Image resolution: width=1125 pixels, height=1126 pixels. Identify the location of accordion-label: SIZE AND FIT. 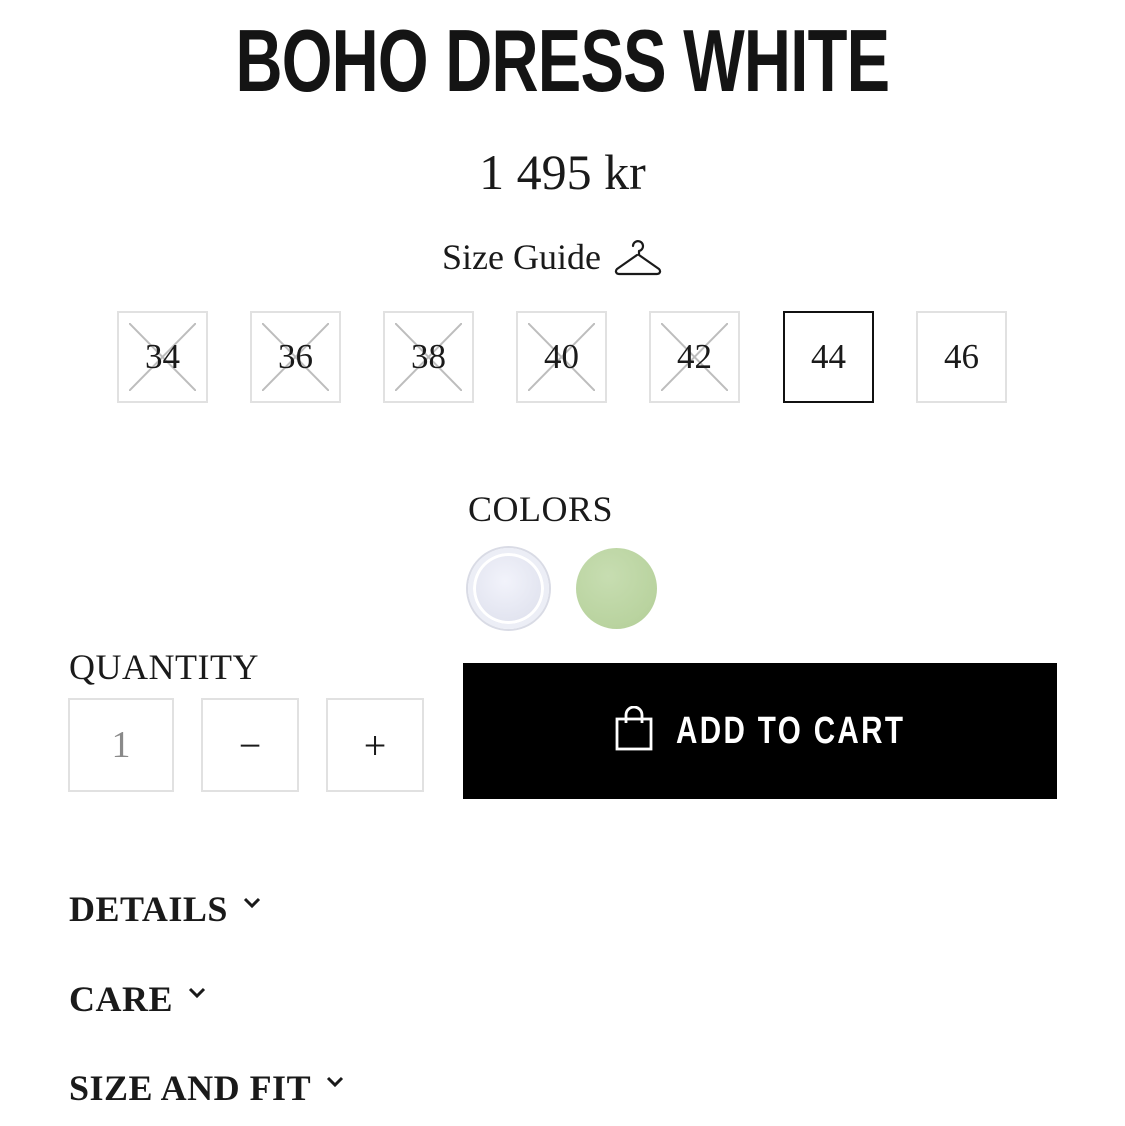
(190, 1088).